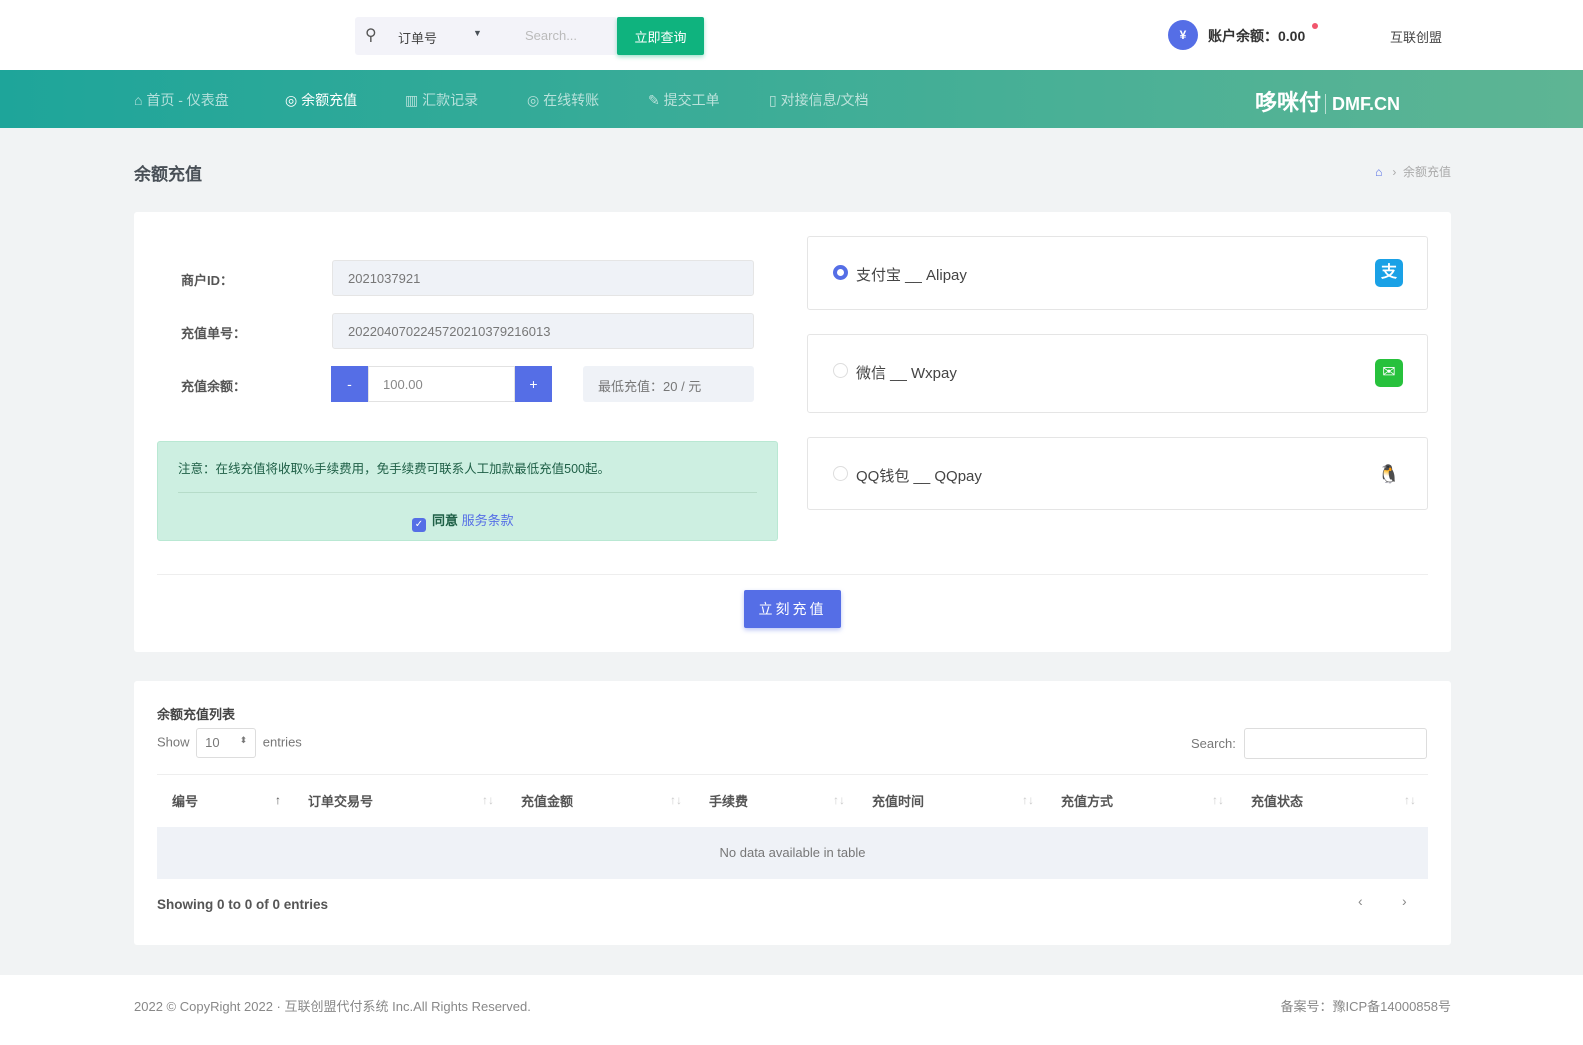  What do you see at coordinates (329, 100) in the screenshot?
I see `nav-label: 余额充值` at bounding box center [329, 100].